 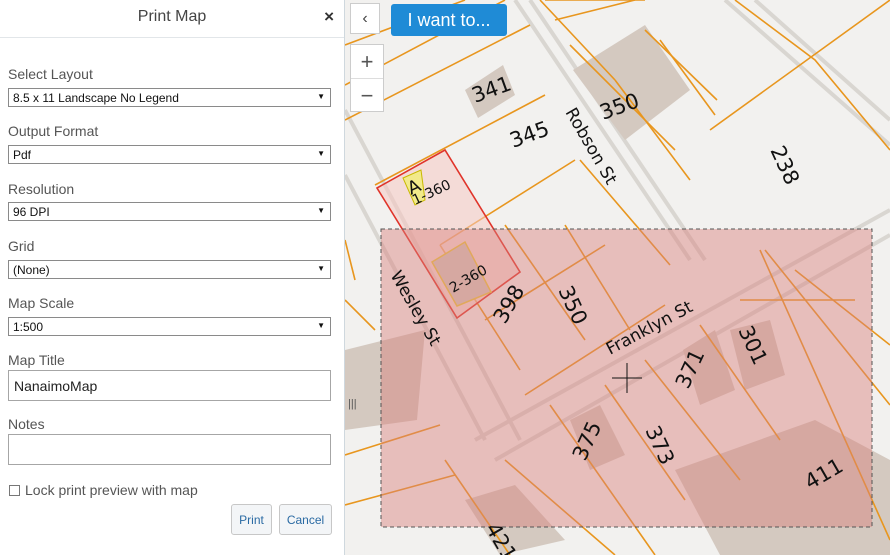 I want to click on panel-title: Print Map, so click(x=172, y=16).